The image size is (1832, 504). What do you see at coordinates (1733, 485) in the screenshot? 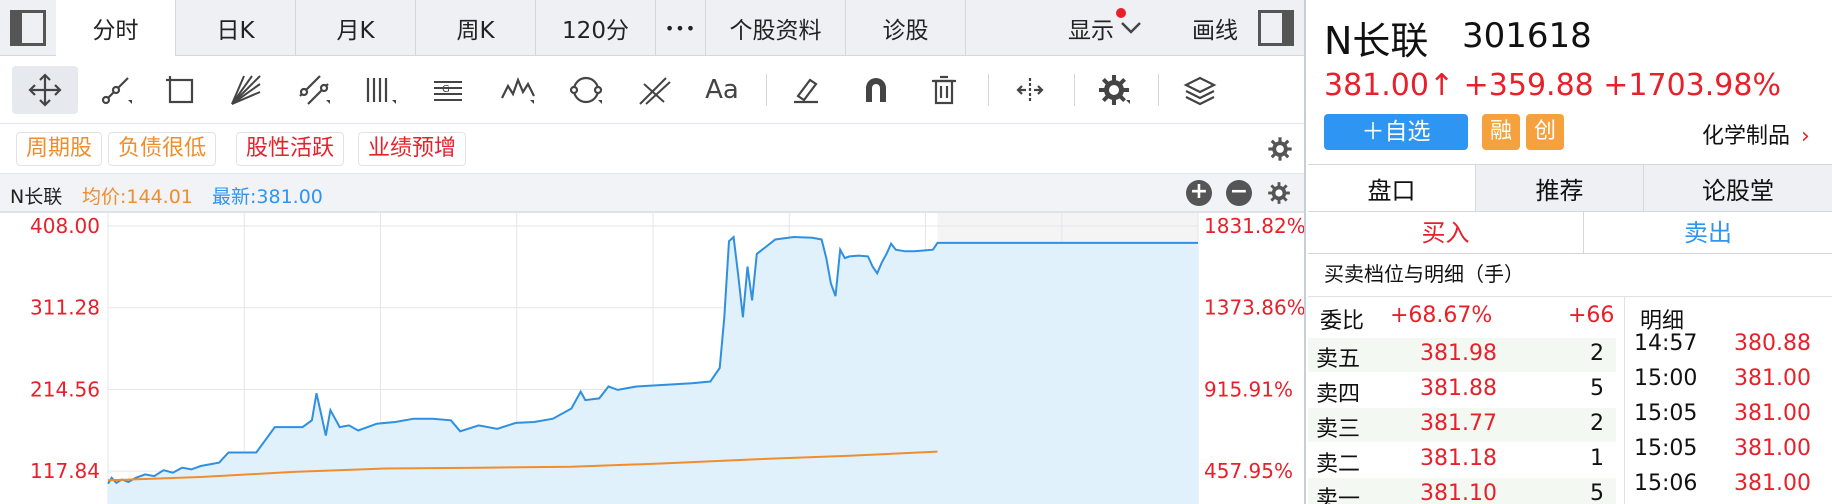
I see `trade-row: 15:06 381.00` at bounding box center [1733, 485].